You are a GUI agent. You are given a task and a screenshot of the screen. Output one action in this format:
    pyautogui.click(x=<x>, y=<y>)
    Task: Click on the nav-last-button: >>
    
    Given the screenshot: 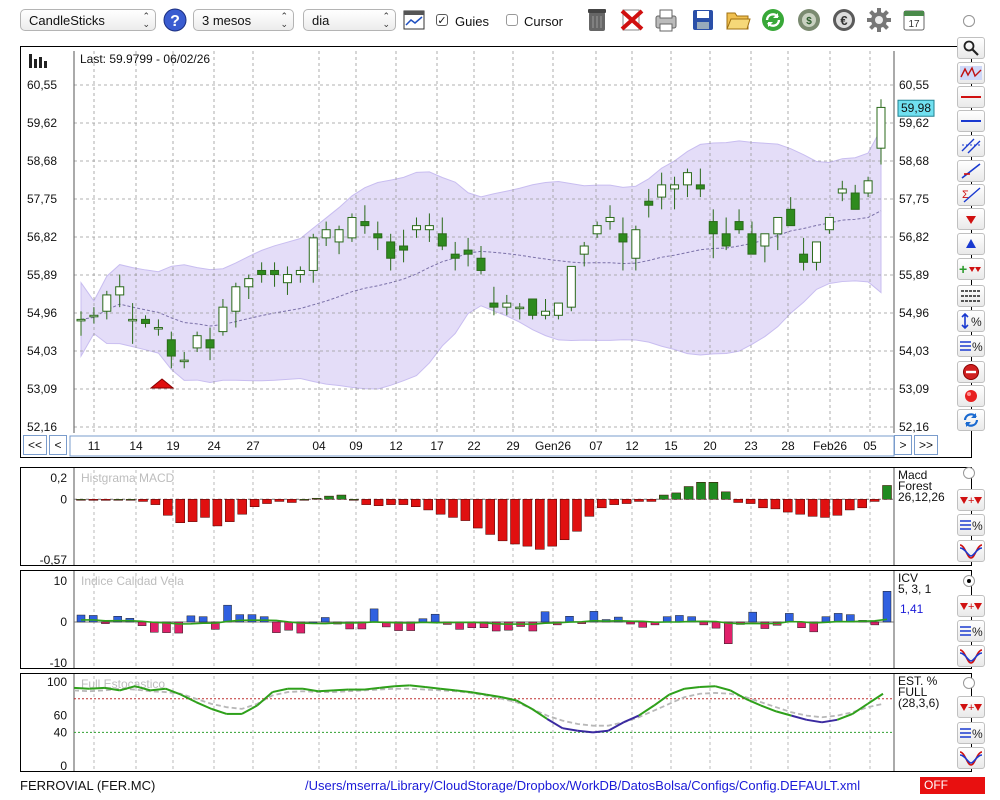 What is the action you would take?
    pyautogui.click(x=926, y=445)
    